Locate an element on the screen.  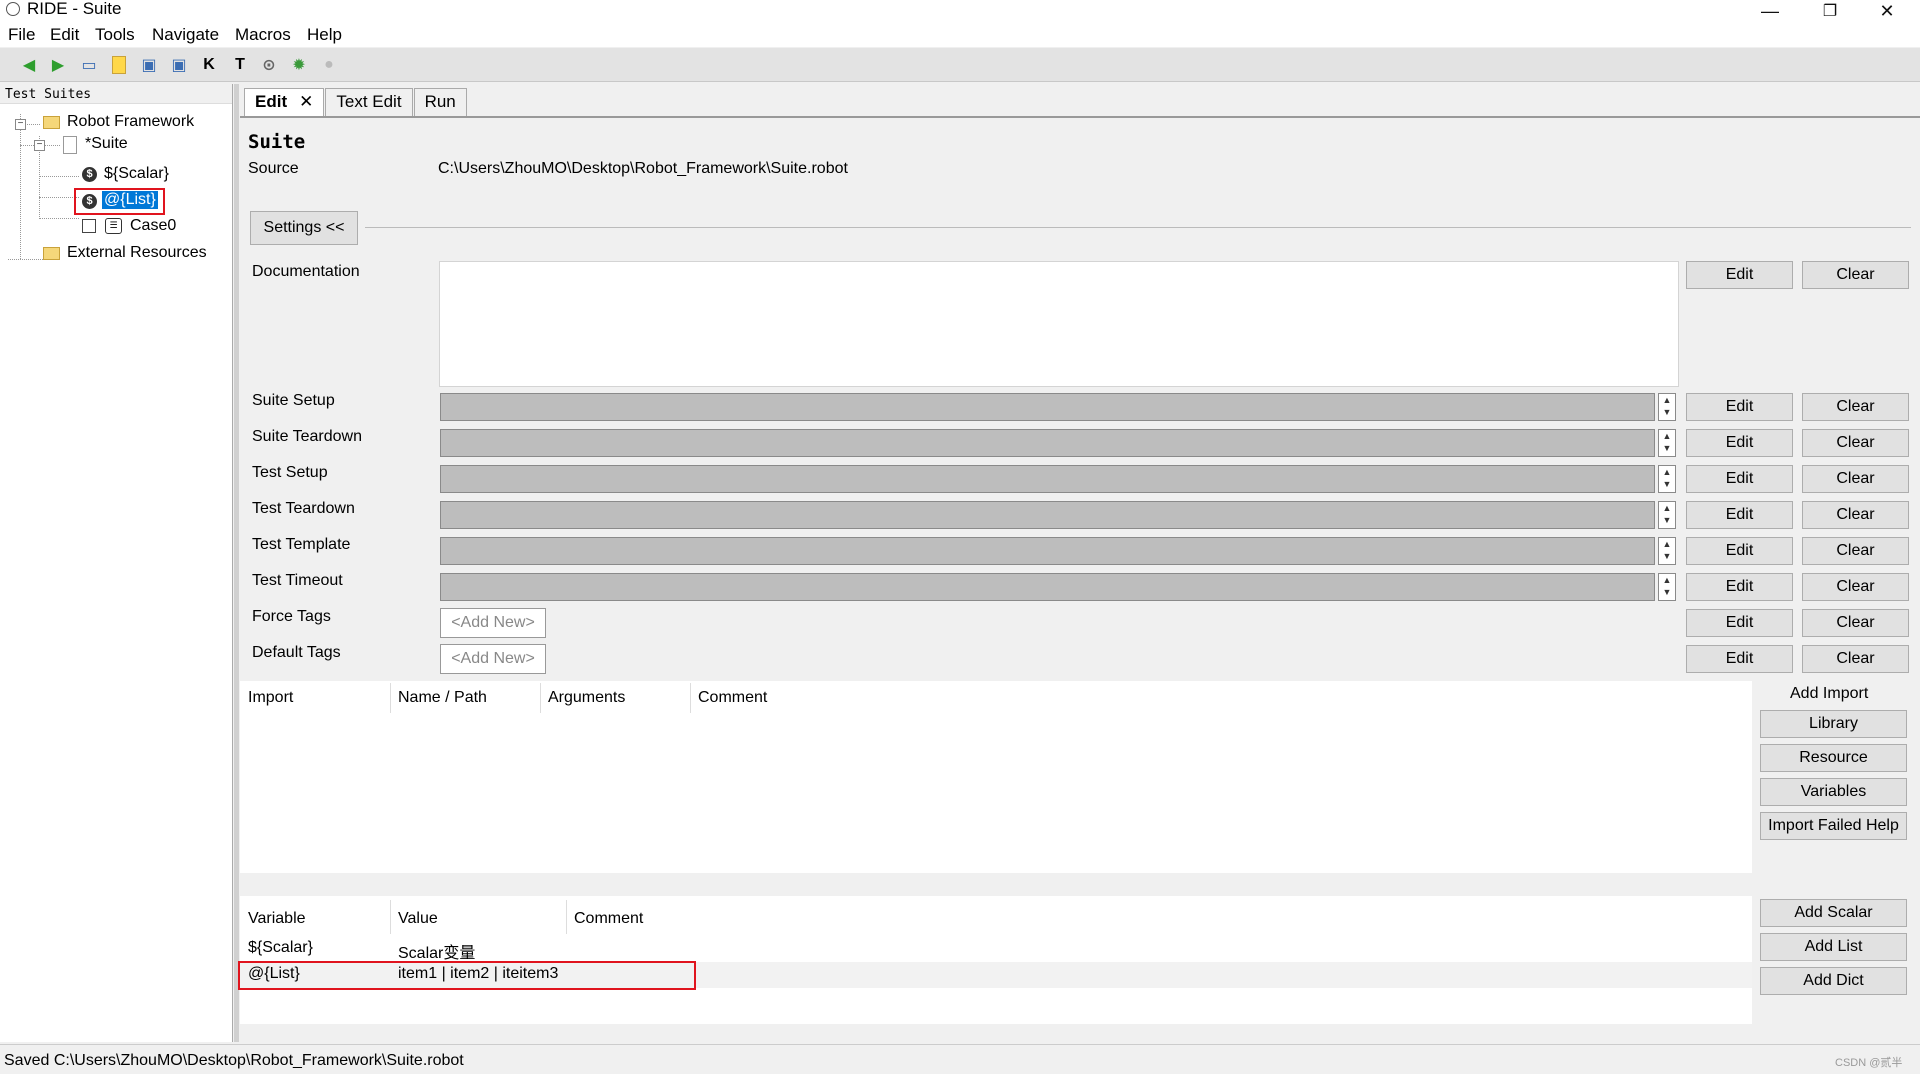
test-case-icon: ☰ is located at coordinates (113, 226).